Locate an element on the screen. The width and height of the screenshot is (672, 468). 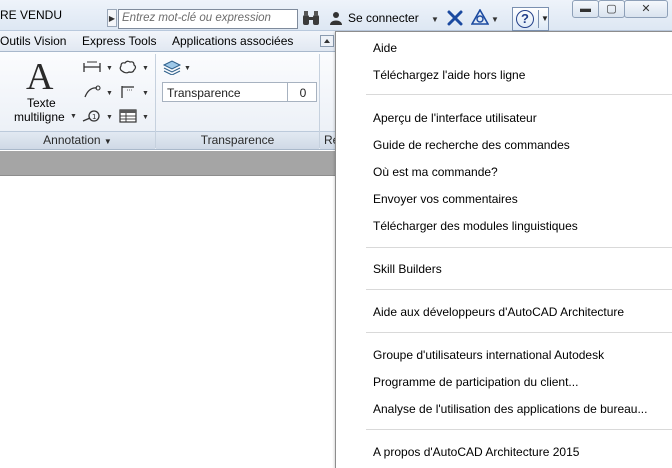
minimize-icon: ▬ is located at coordinates (585, 9).